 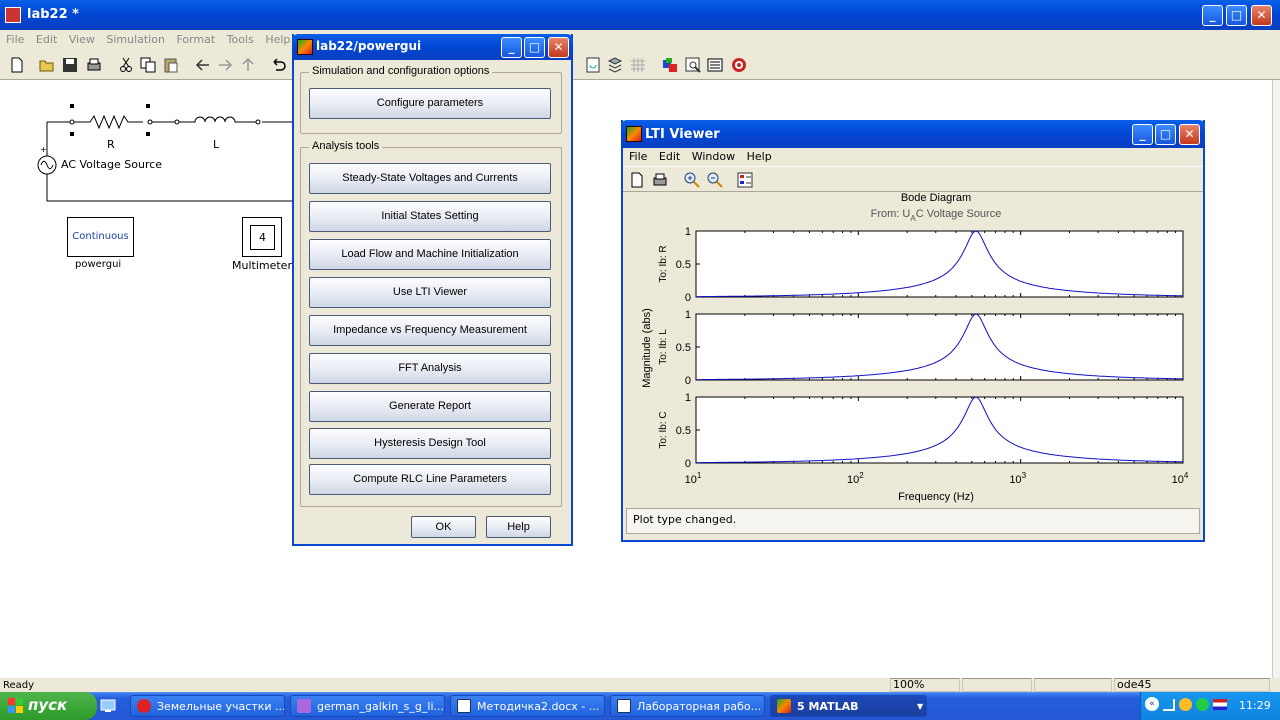 What do you see at coordinates (637, 180) in the screenshot?
I see `lti-new-icon` at bounding box center [637, 180].